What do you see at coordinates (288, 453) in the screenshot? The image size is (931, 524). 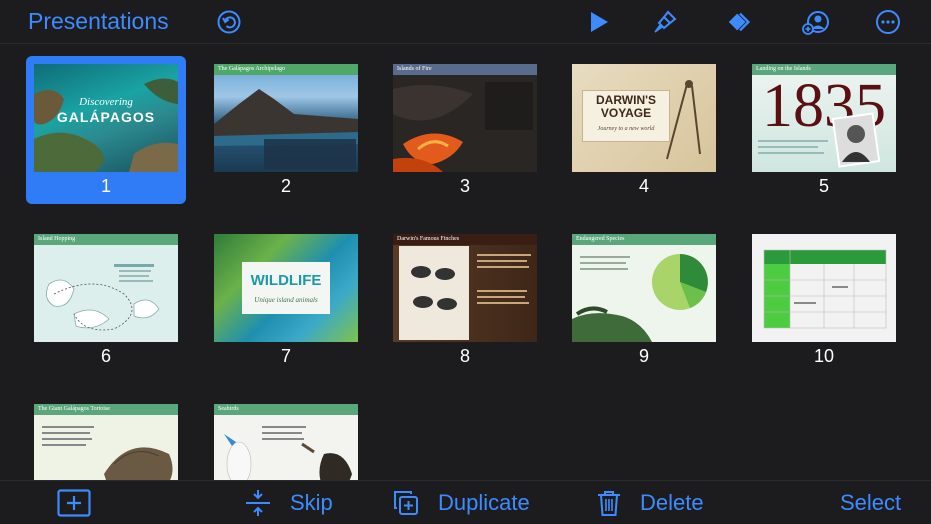 I see `seabirds-image` at bounding box center [288, 453].